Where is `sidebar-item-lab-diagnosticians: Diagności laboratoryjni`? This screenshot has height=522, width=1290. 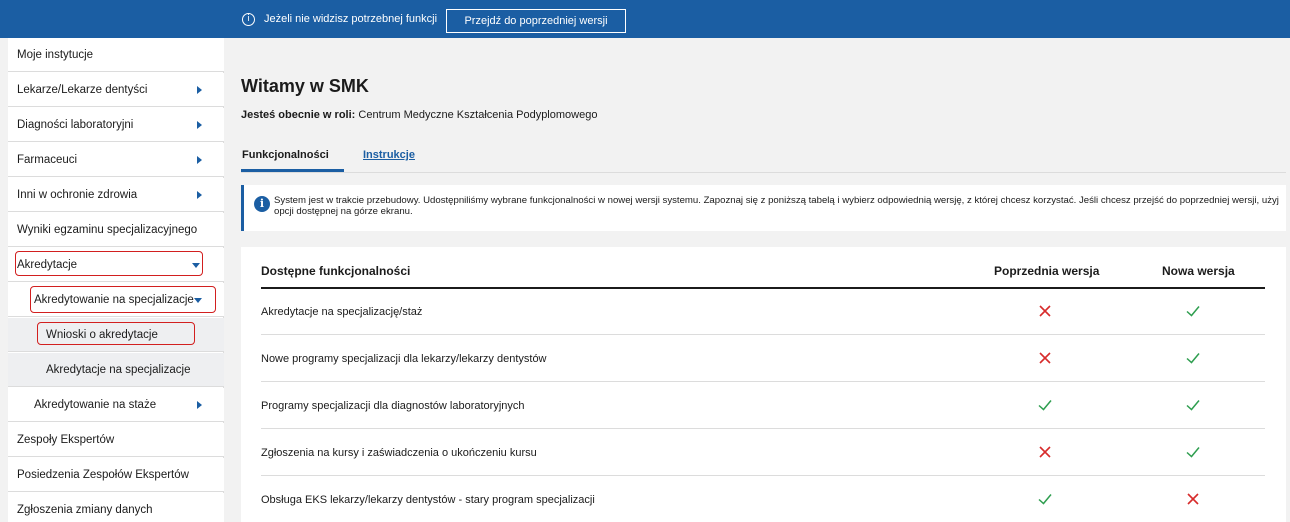
sidebar-item-lab-diagnosticians: Diagności laboratoryjni is located at coordinates (116, 125).